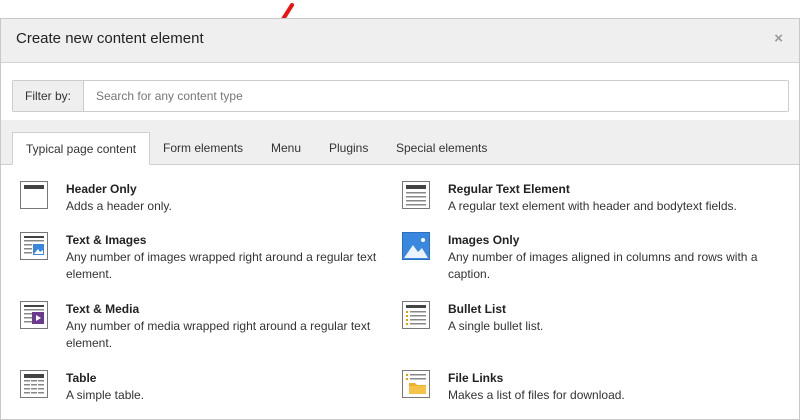  What do you see at coordinates (509, 189) in the screenshot?
I see `item-title: Regular Text Element` at bounding box center [509, 189].